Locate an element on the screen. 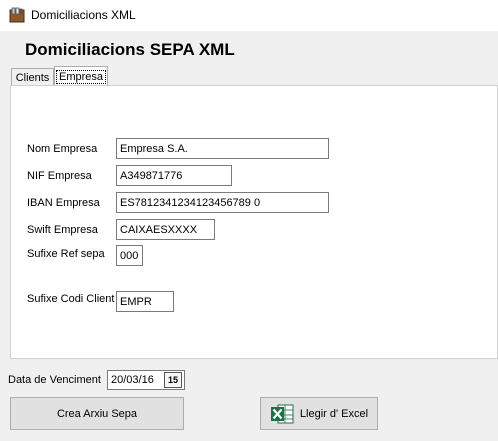  crea-arxiu-sepa-button: Crea Arxiu Sepa is located at coordinates (97, 413).